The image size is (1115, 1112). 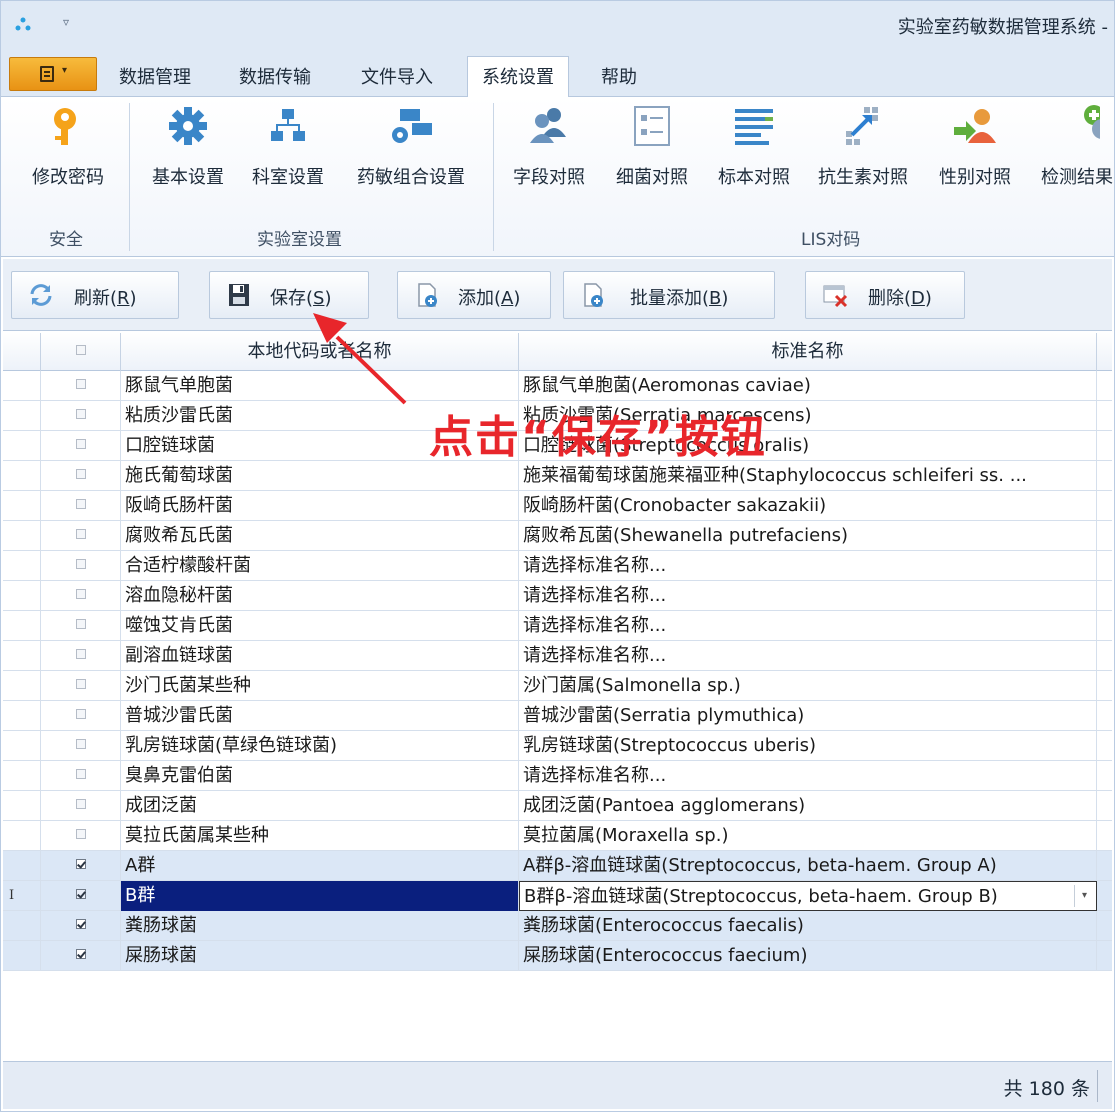 What do you see at coordinates (320, 352) in the screenshot?
I see `column-header-local: 本地代码或者名称` at bounding box center [320, 352].